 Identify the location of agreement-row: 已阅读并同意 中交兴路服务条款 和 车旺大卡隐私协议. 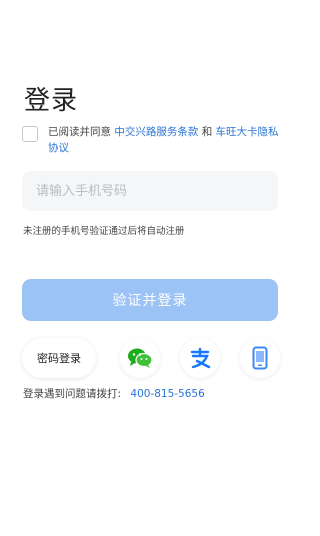
(152, 140).